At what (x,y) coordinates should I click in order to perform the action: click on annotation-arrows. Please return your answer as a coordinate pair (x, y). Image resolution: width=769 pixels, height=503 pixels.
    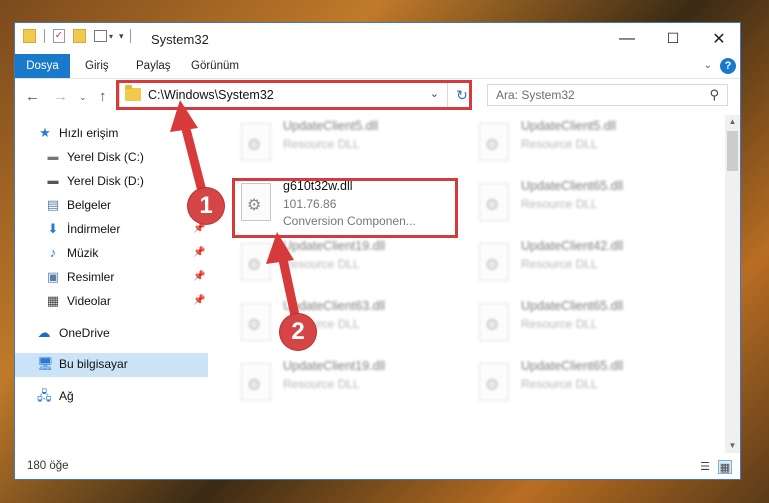
    Looking at the image, I should click on (235, 212).